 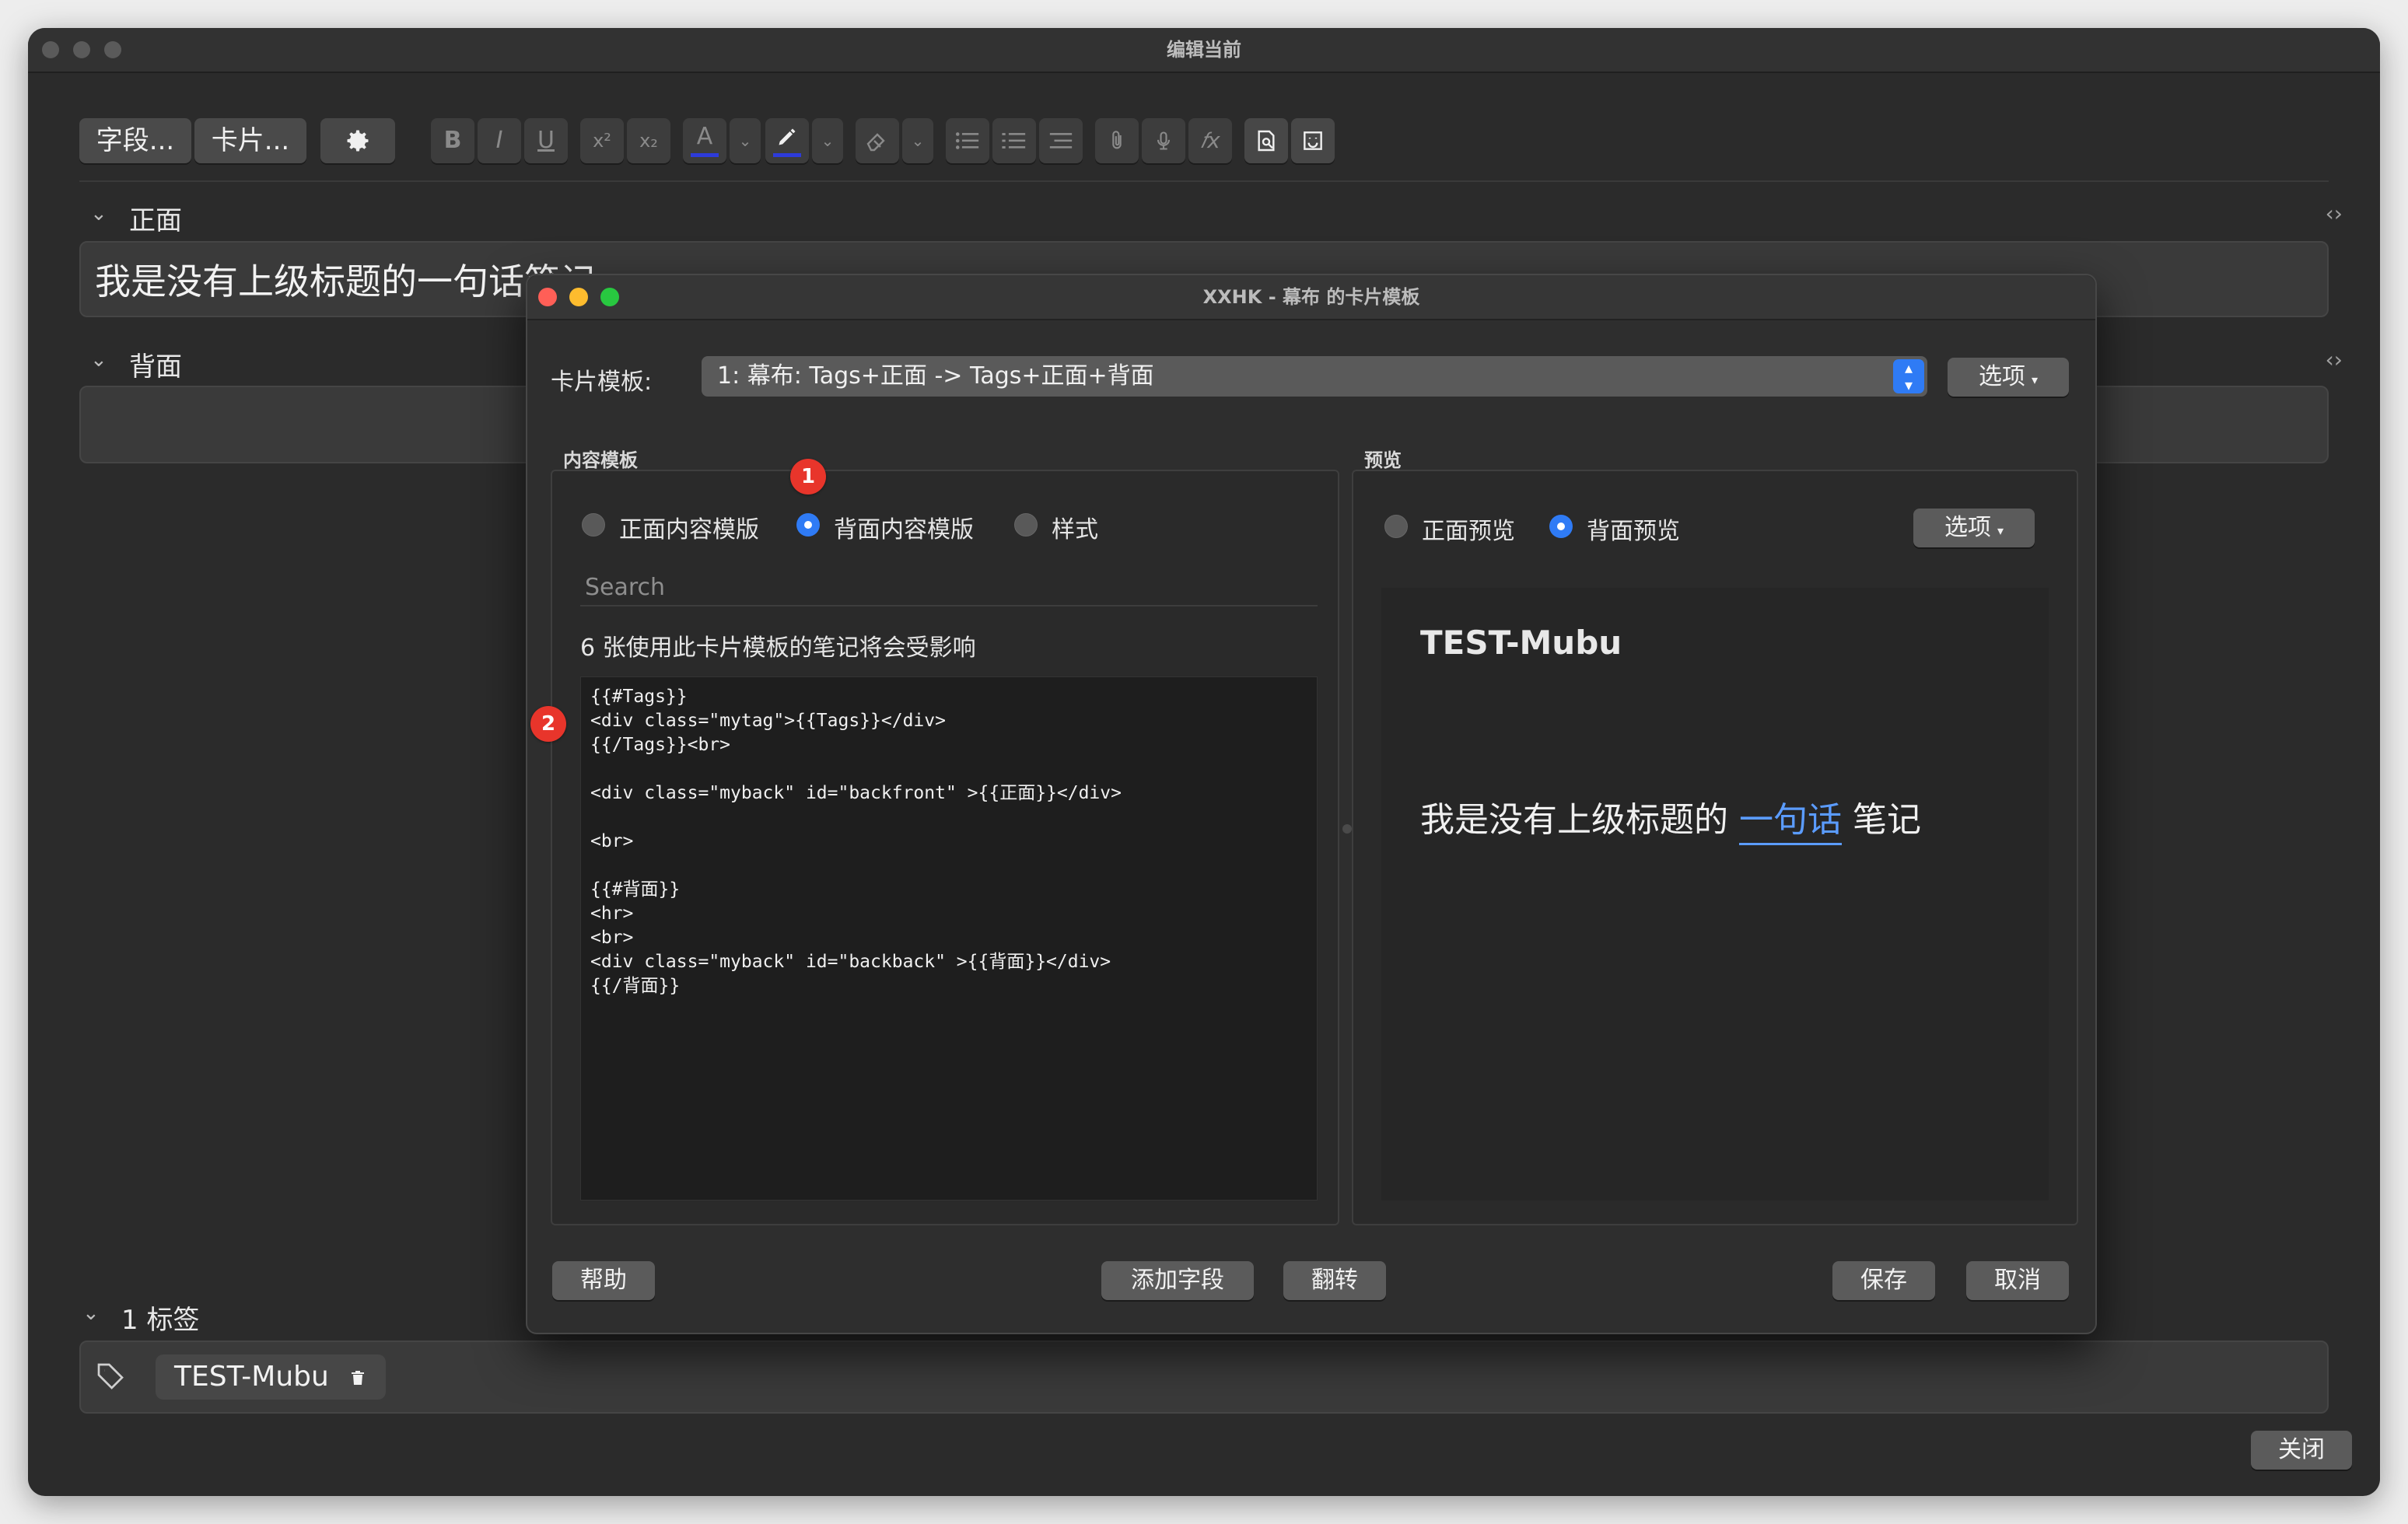 I want to click on trash-icon, so click(x=357, y=1378).